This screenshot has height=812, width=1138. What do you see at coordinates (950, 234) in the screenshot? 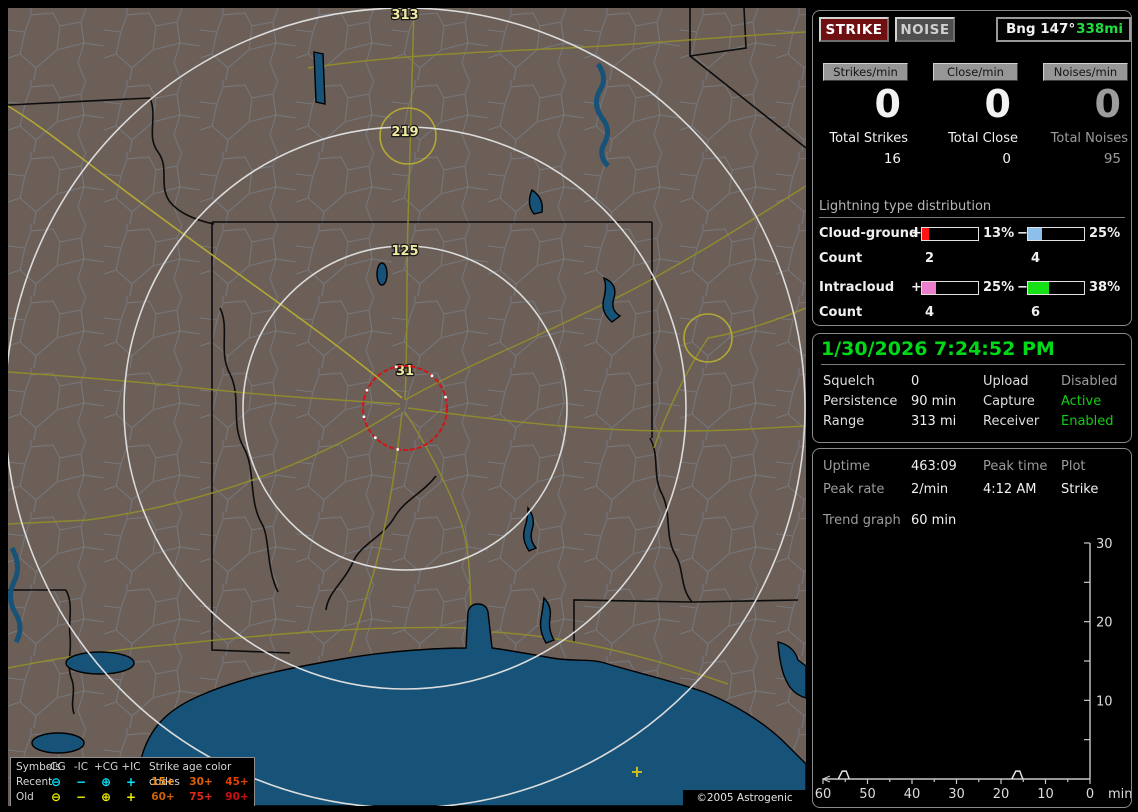
I see `cg-positive-bar` at bounding box center [950, 234].